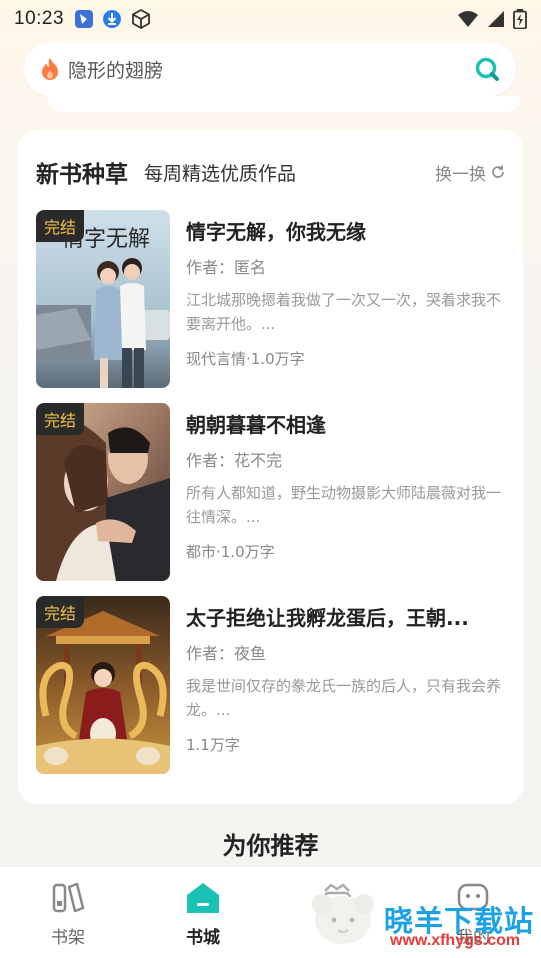  What do you see at coordinates (343, 919) in the screenshot?
I see `sheep-logo-icon` at bounding box center [343, 919].